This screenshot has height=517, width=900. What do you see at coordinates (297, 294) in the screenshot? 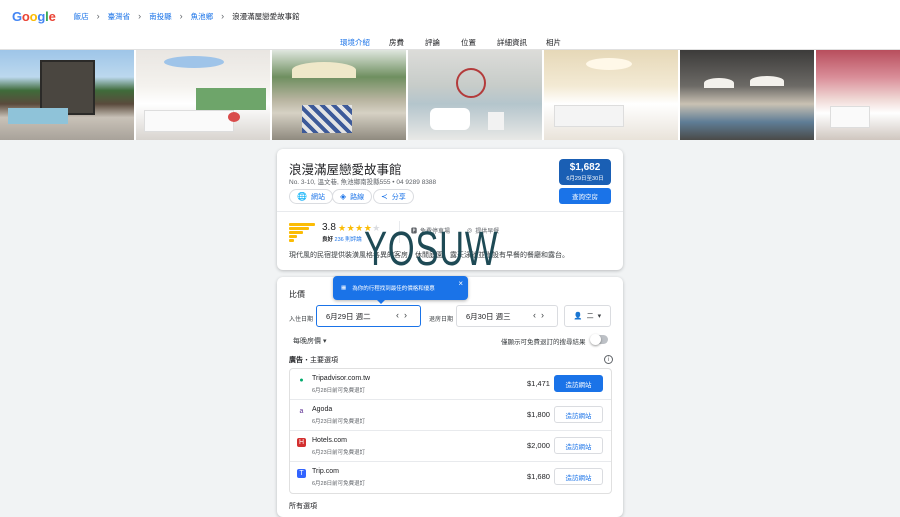
I see `compare-title: 比價` at bounding box center [297, 294].